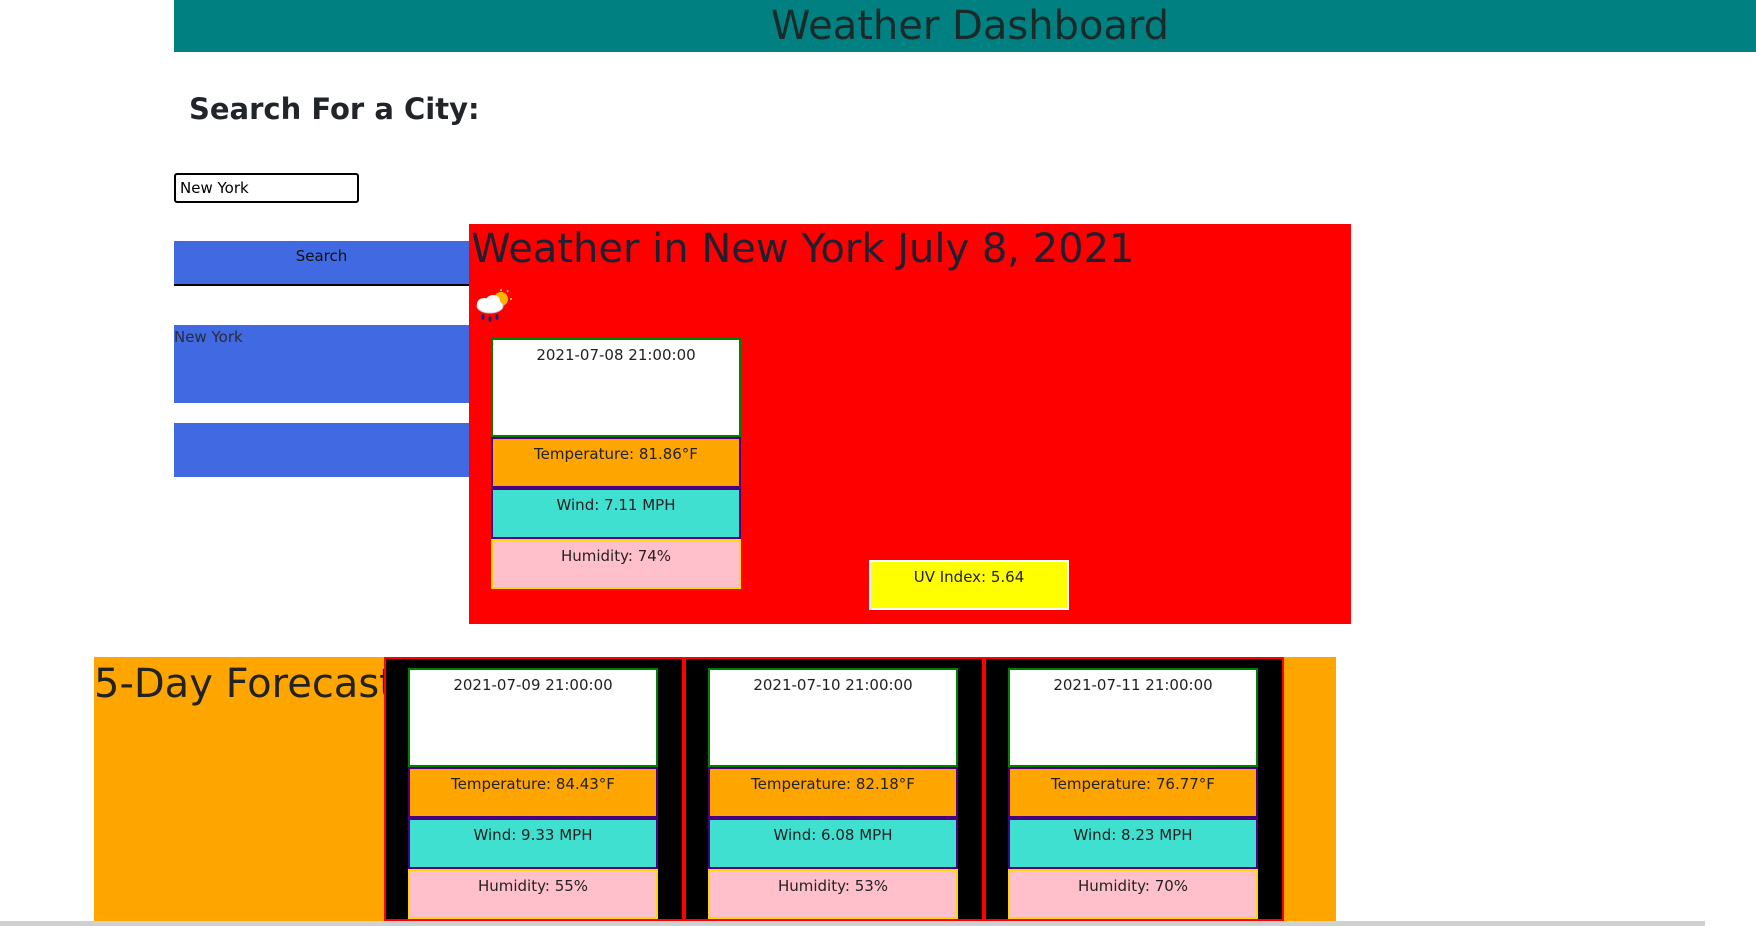 This screenshot has height=926, width=1756. Describe the element at coordinates (321, 450) in the screenshot. I see `history-item-empty` at that location.